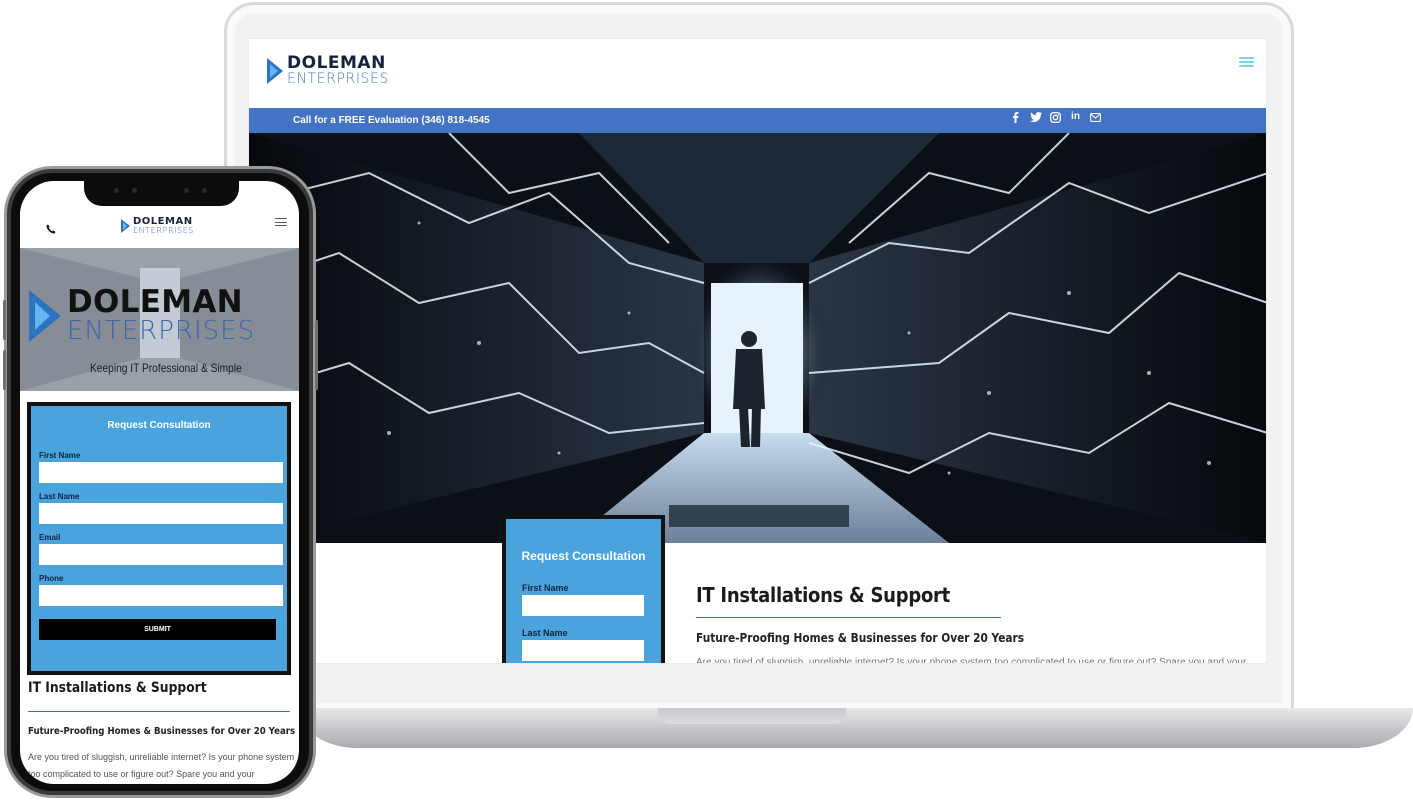  I want to click on mobile-menu-icon, so click(281, 222).